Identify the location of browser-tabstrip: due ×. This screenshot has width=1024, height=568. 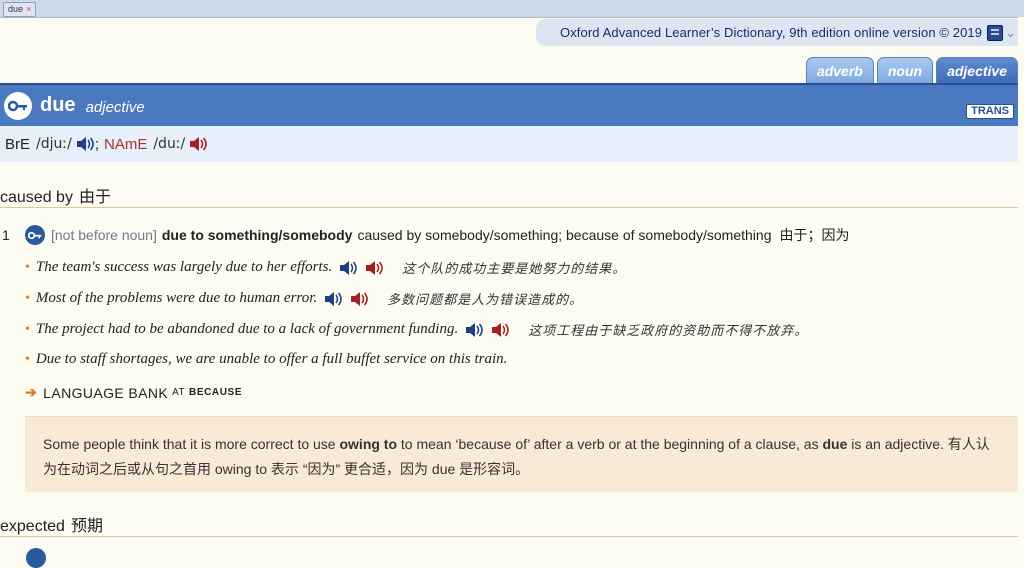
(512, 9).